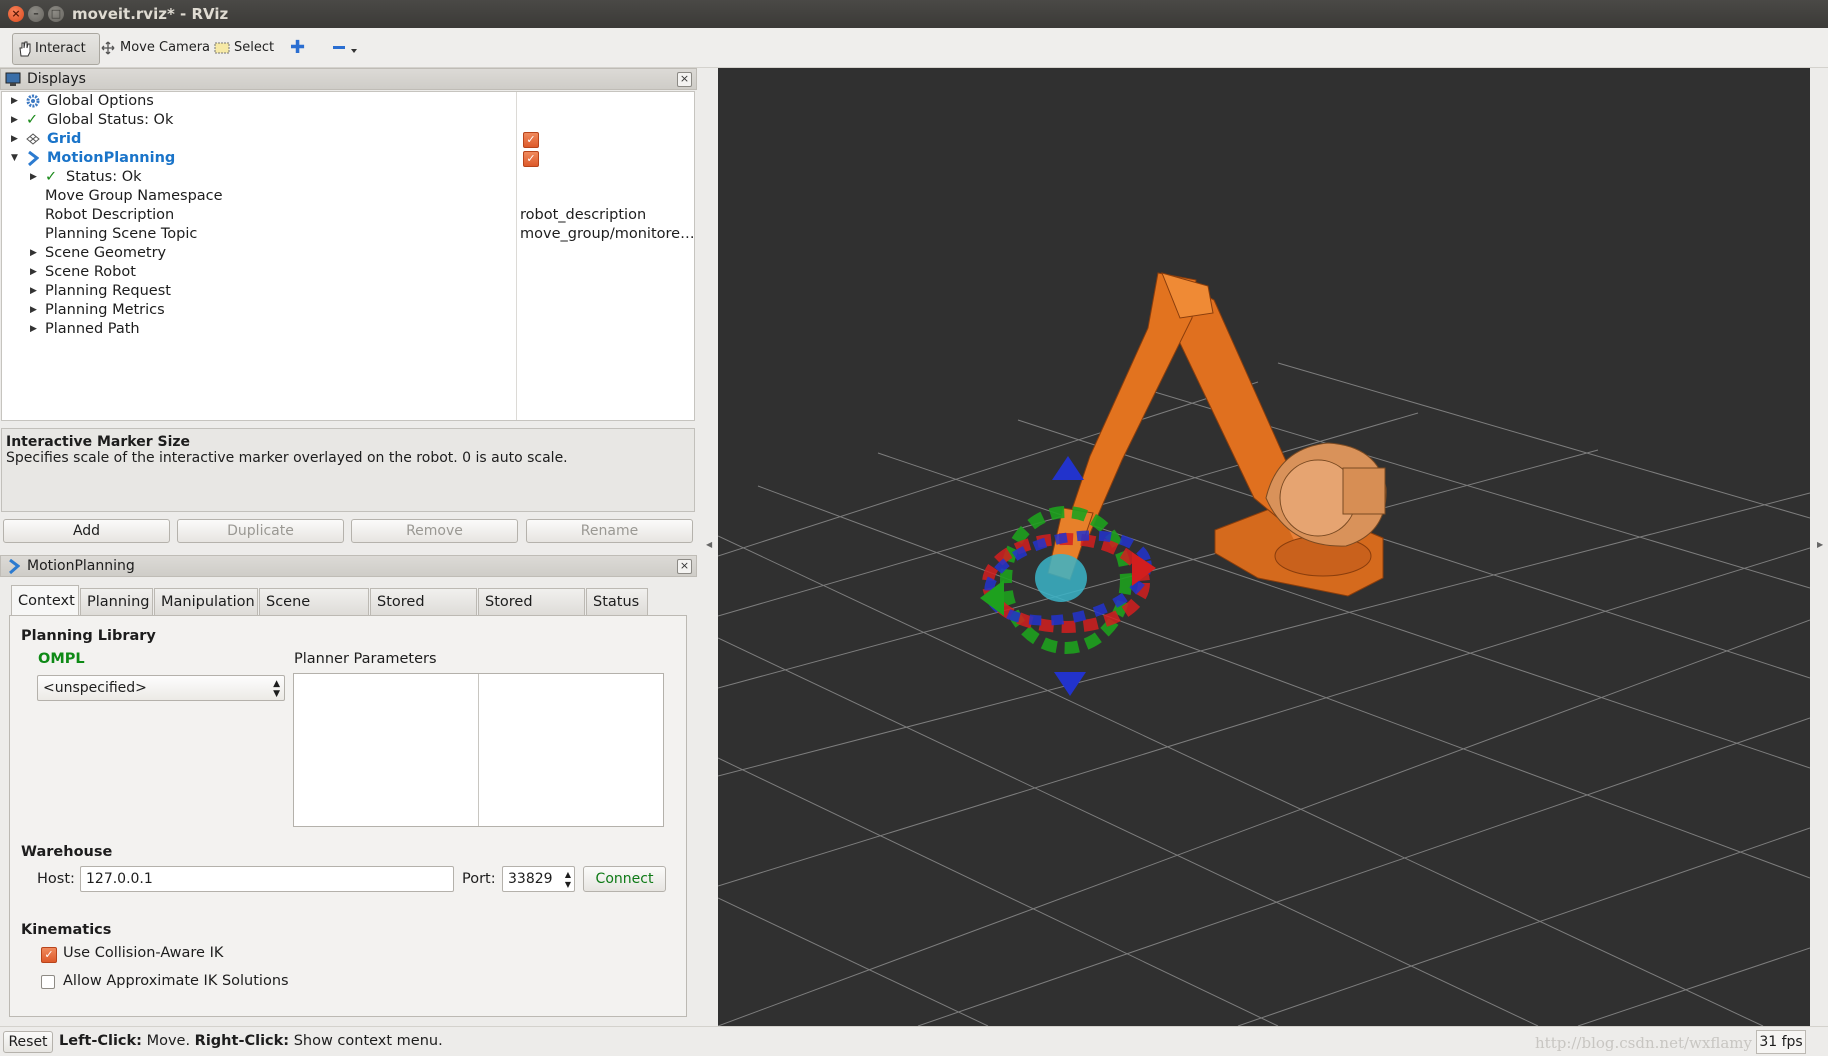  Describe the element at coordinates (88, 636) in the screenshot. I see `planning-library-heading: Planning Library` at that location.